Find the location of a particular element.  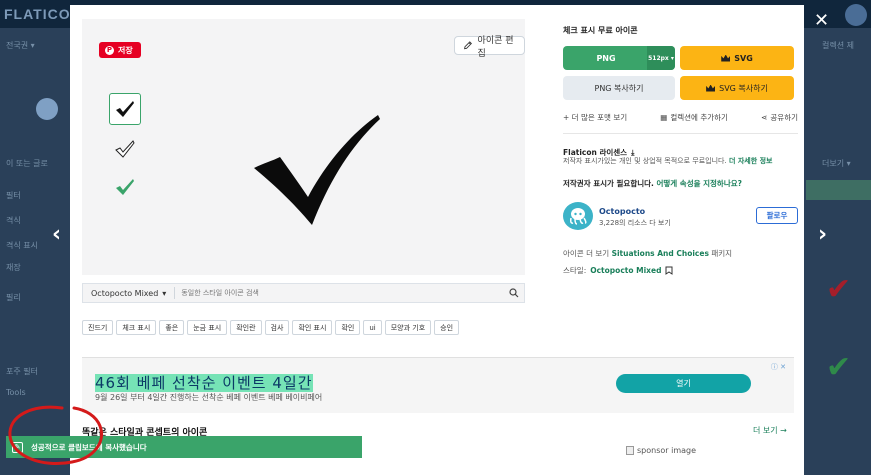

panel-divider is located at coordinates (680, 133).